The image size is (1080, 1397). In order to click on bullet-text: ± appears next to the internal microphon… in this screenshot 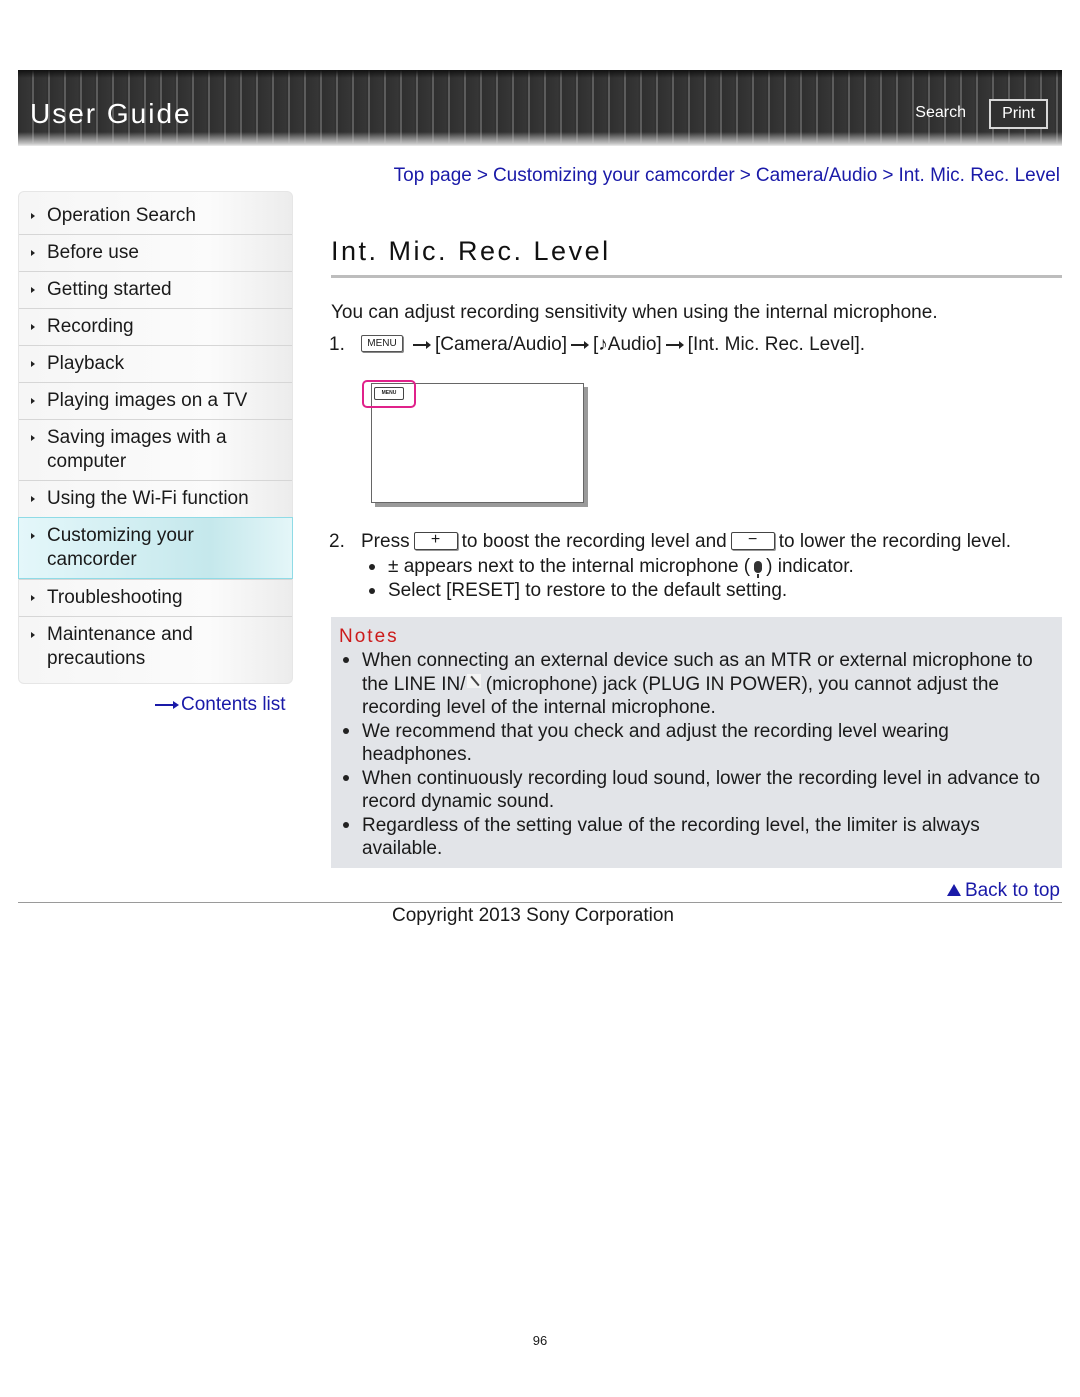, I will do `click(569, 566)`.